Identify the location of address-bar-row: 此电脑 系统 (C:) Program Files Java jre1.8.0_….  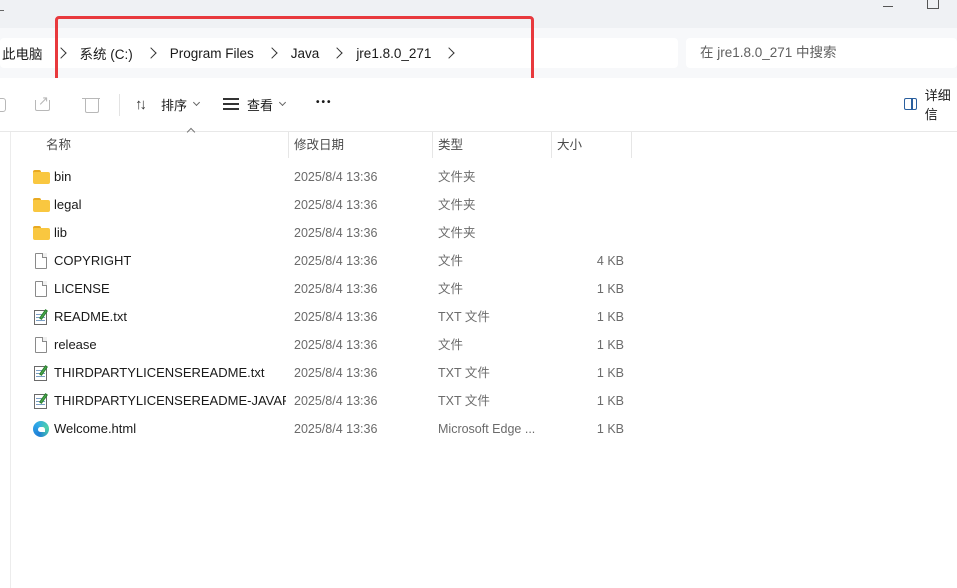
(478, 53).